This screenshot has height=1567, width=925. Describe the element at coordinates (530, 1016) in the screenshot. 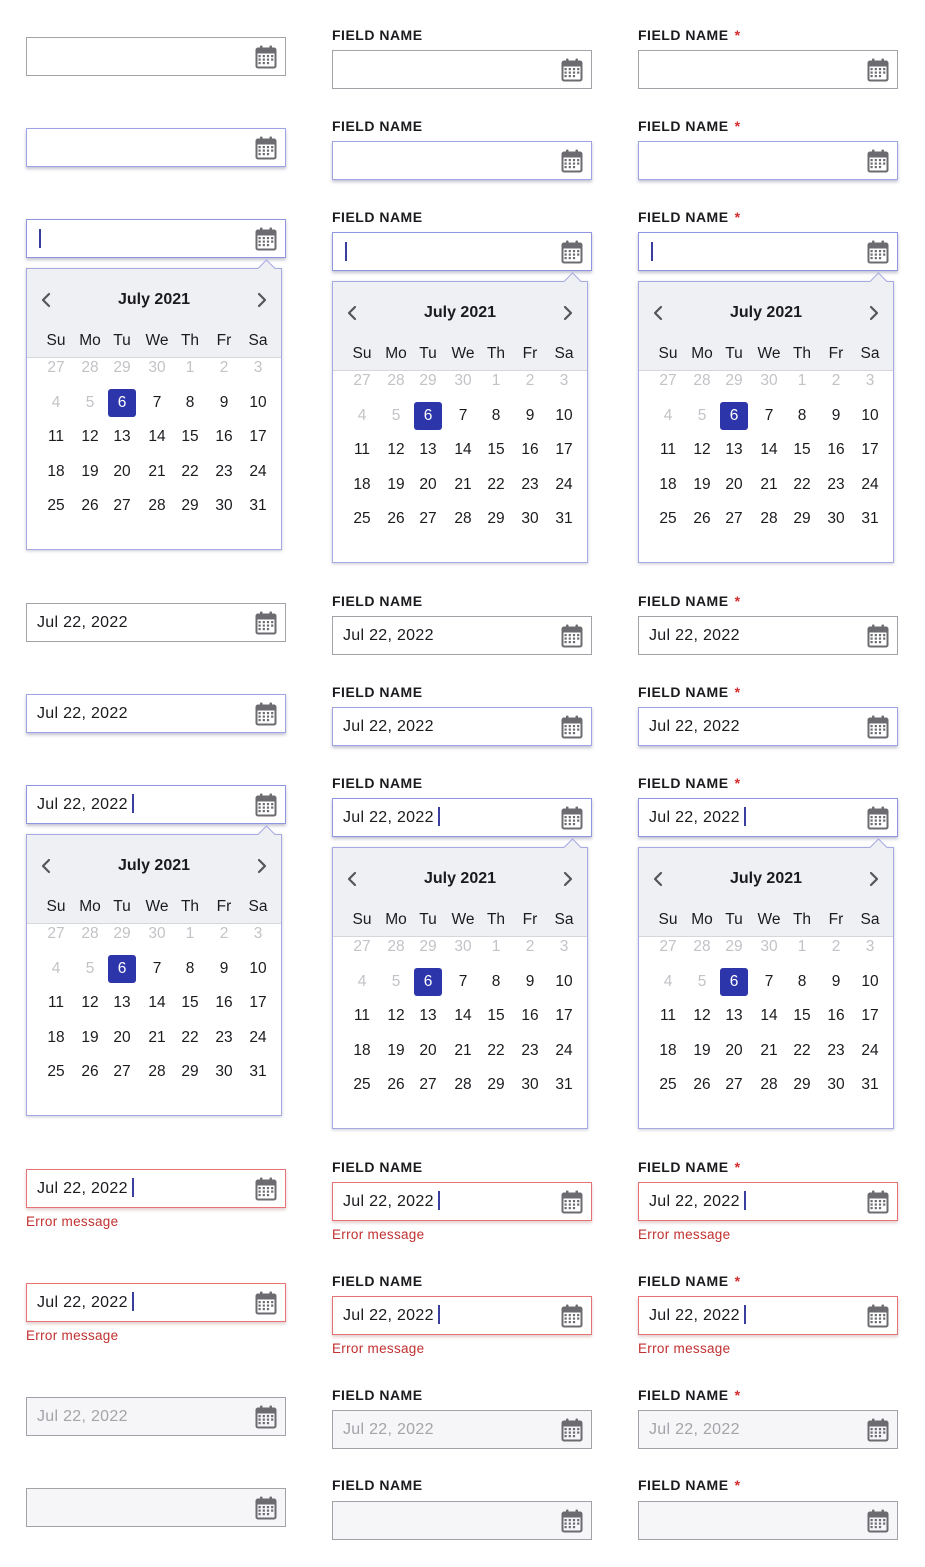

I see `calendar-day: 16` at that location.